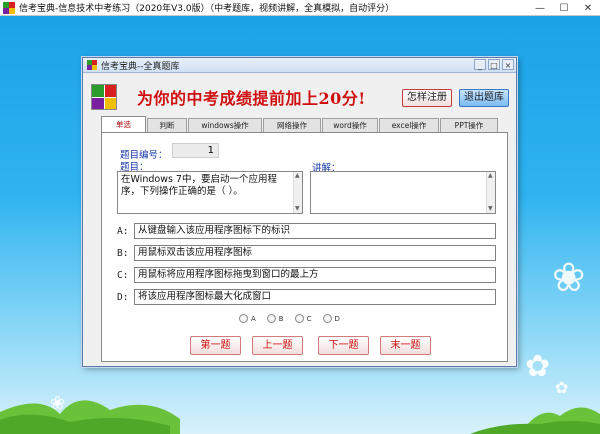 This screenshot has height=434, width=600. What do you see at coordinates (289, 318) in the screenshot?
I see `answer-radio-group: A B C D` at bounding box center [289, 318].